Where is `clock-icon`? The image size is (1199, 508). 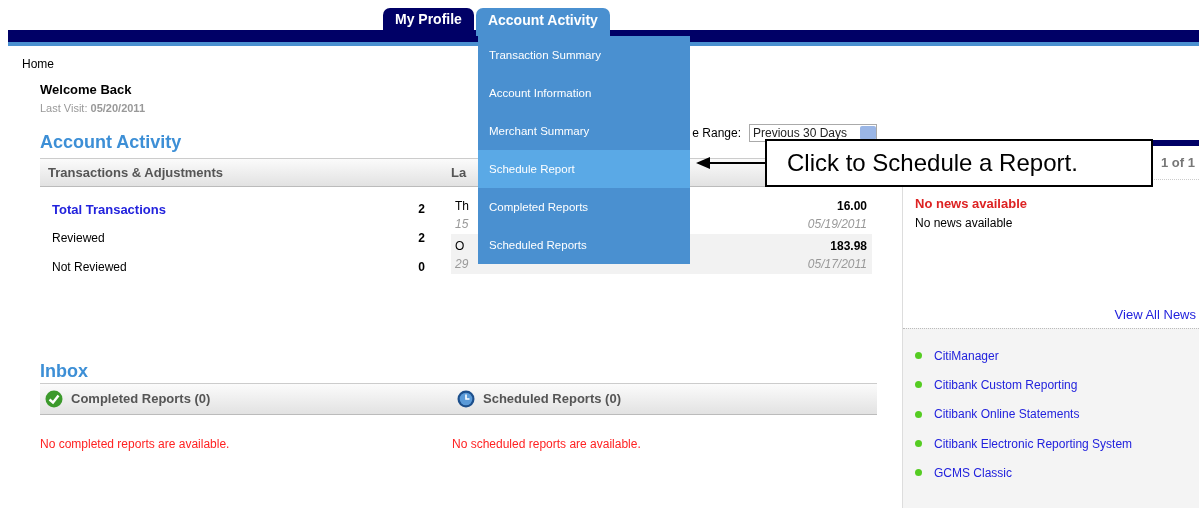
clock-icon is located at coordinates (466, 399).